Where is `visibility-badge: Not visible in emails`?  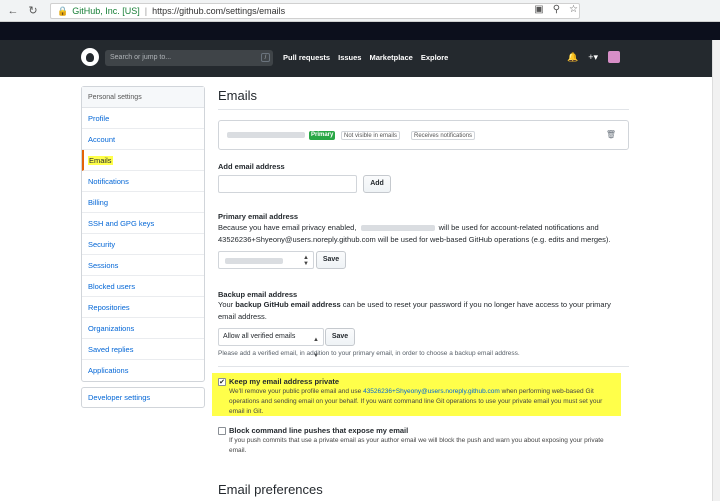
visibility-badge: Not visible in emails is located at coordinates (371, 135).